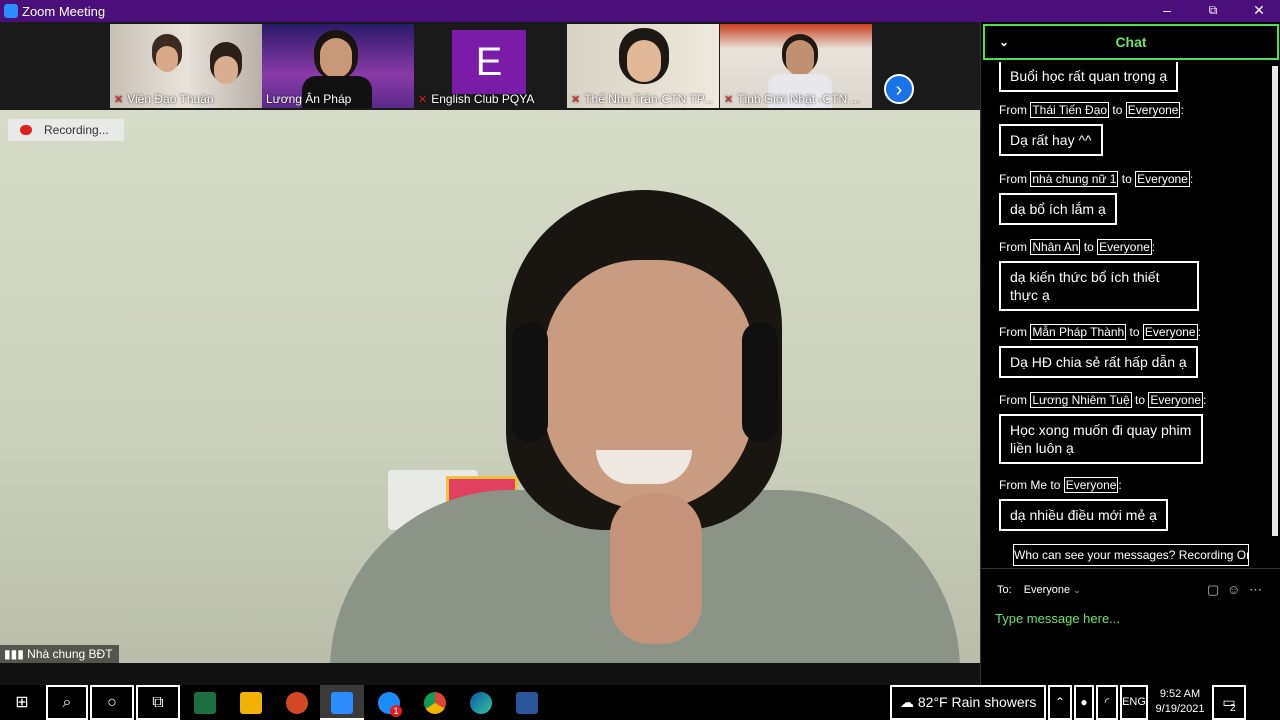  What do you see at coordinates (186, 66) in the screenshot?
I see `participant-tile: ✕ Viên Đạo Thuận` at bounding box center [186, 66].